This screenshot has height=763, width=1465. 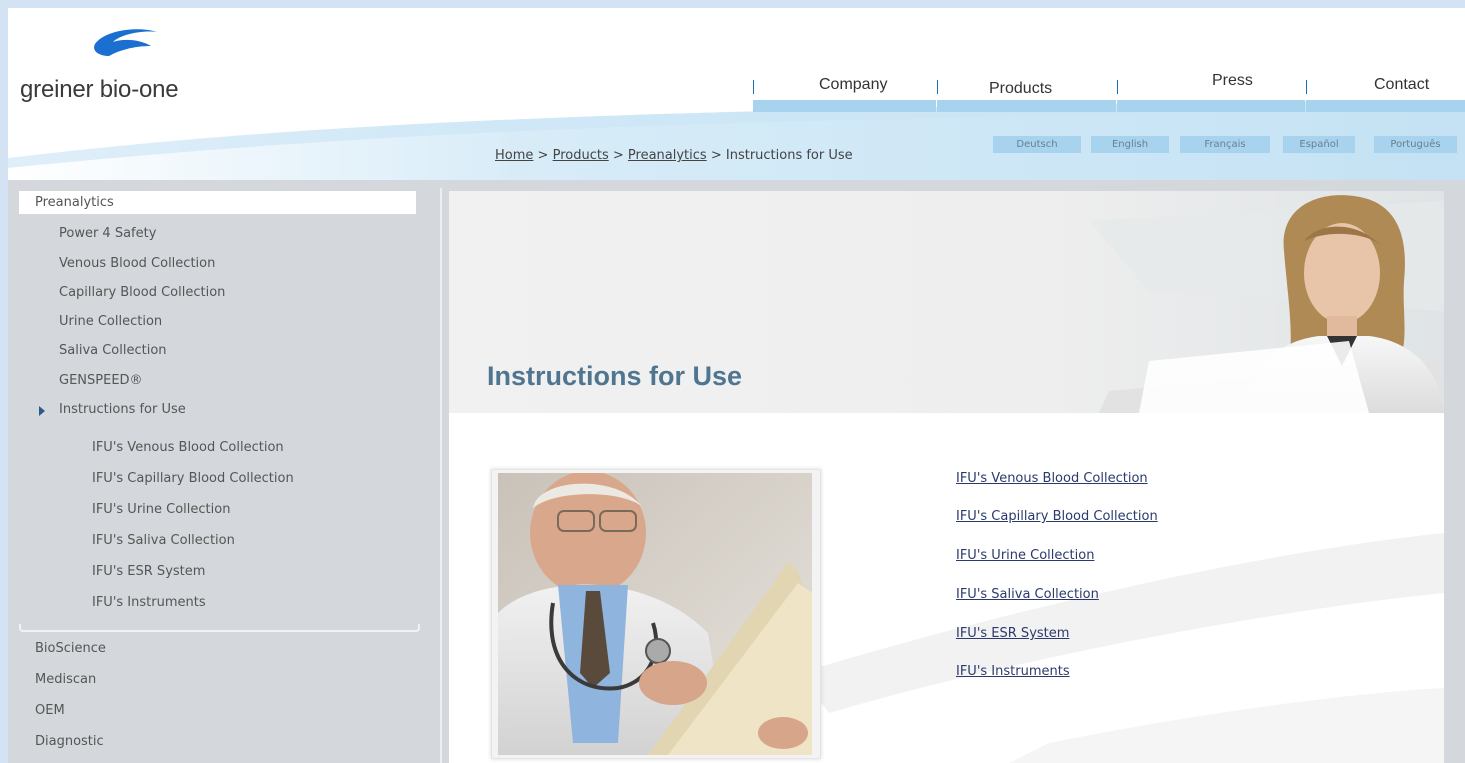 What do you see at coordinates (161, 509) in the screenshot?
I see `sidebar-subitem-ifu-urine: IFU's Urine Collection` at bounding box center [161, 509].